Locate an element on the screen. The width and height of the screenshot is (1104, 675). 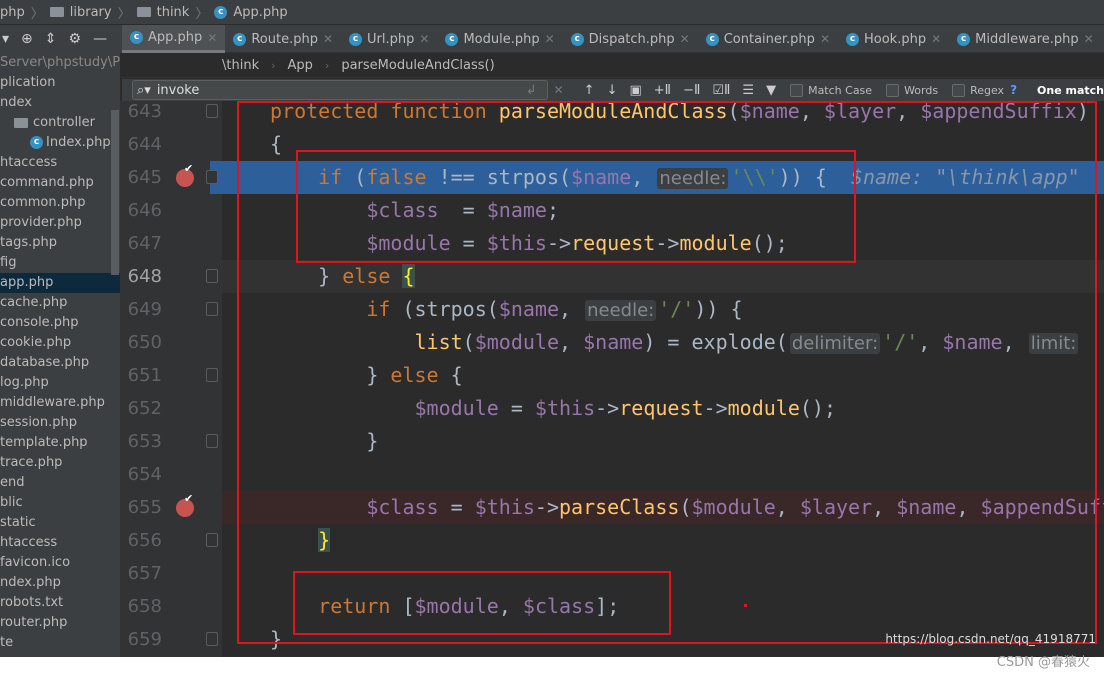
gear-icon: ⚙ is located at coordinates (75, 39).